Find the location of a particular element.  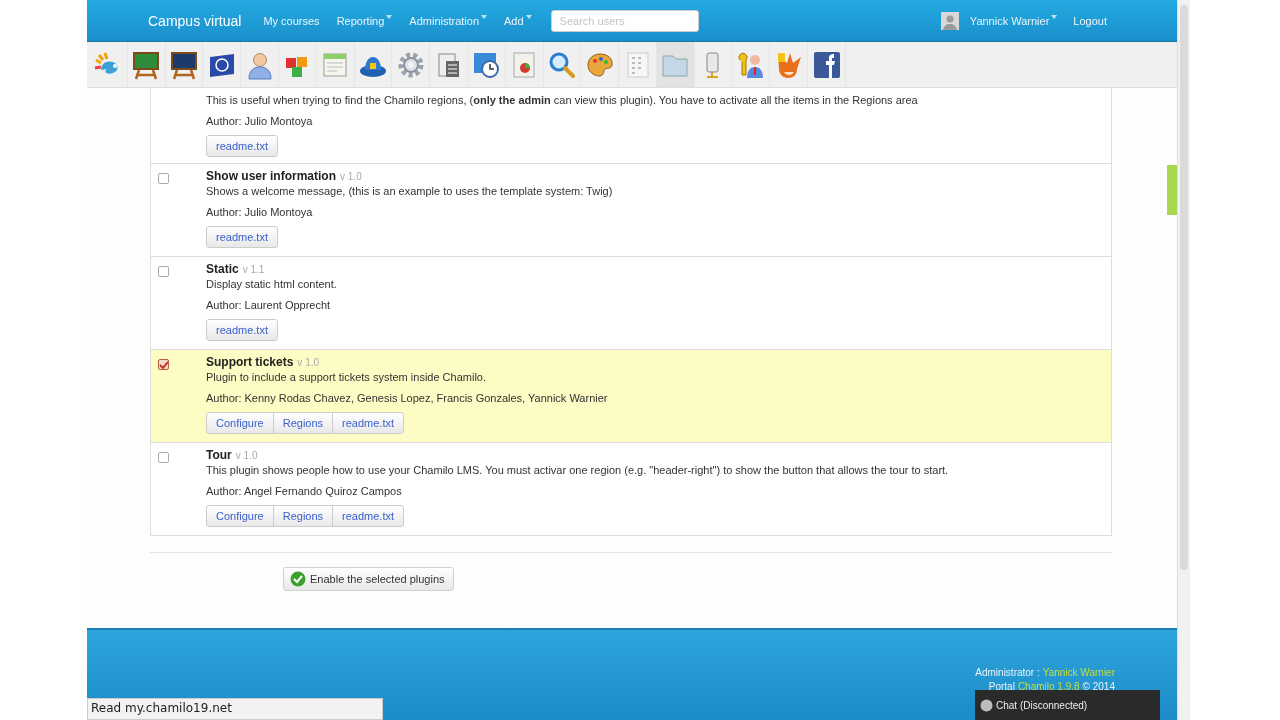

nav-menu-item: Reporting is located at coordinates (364, 20).